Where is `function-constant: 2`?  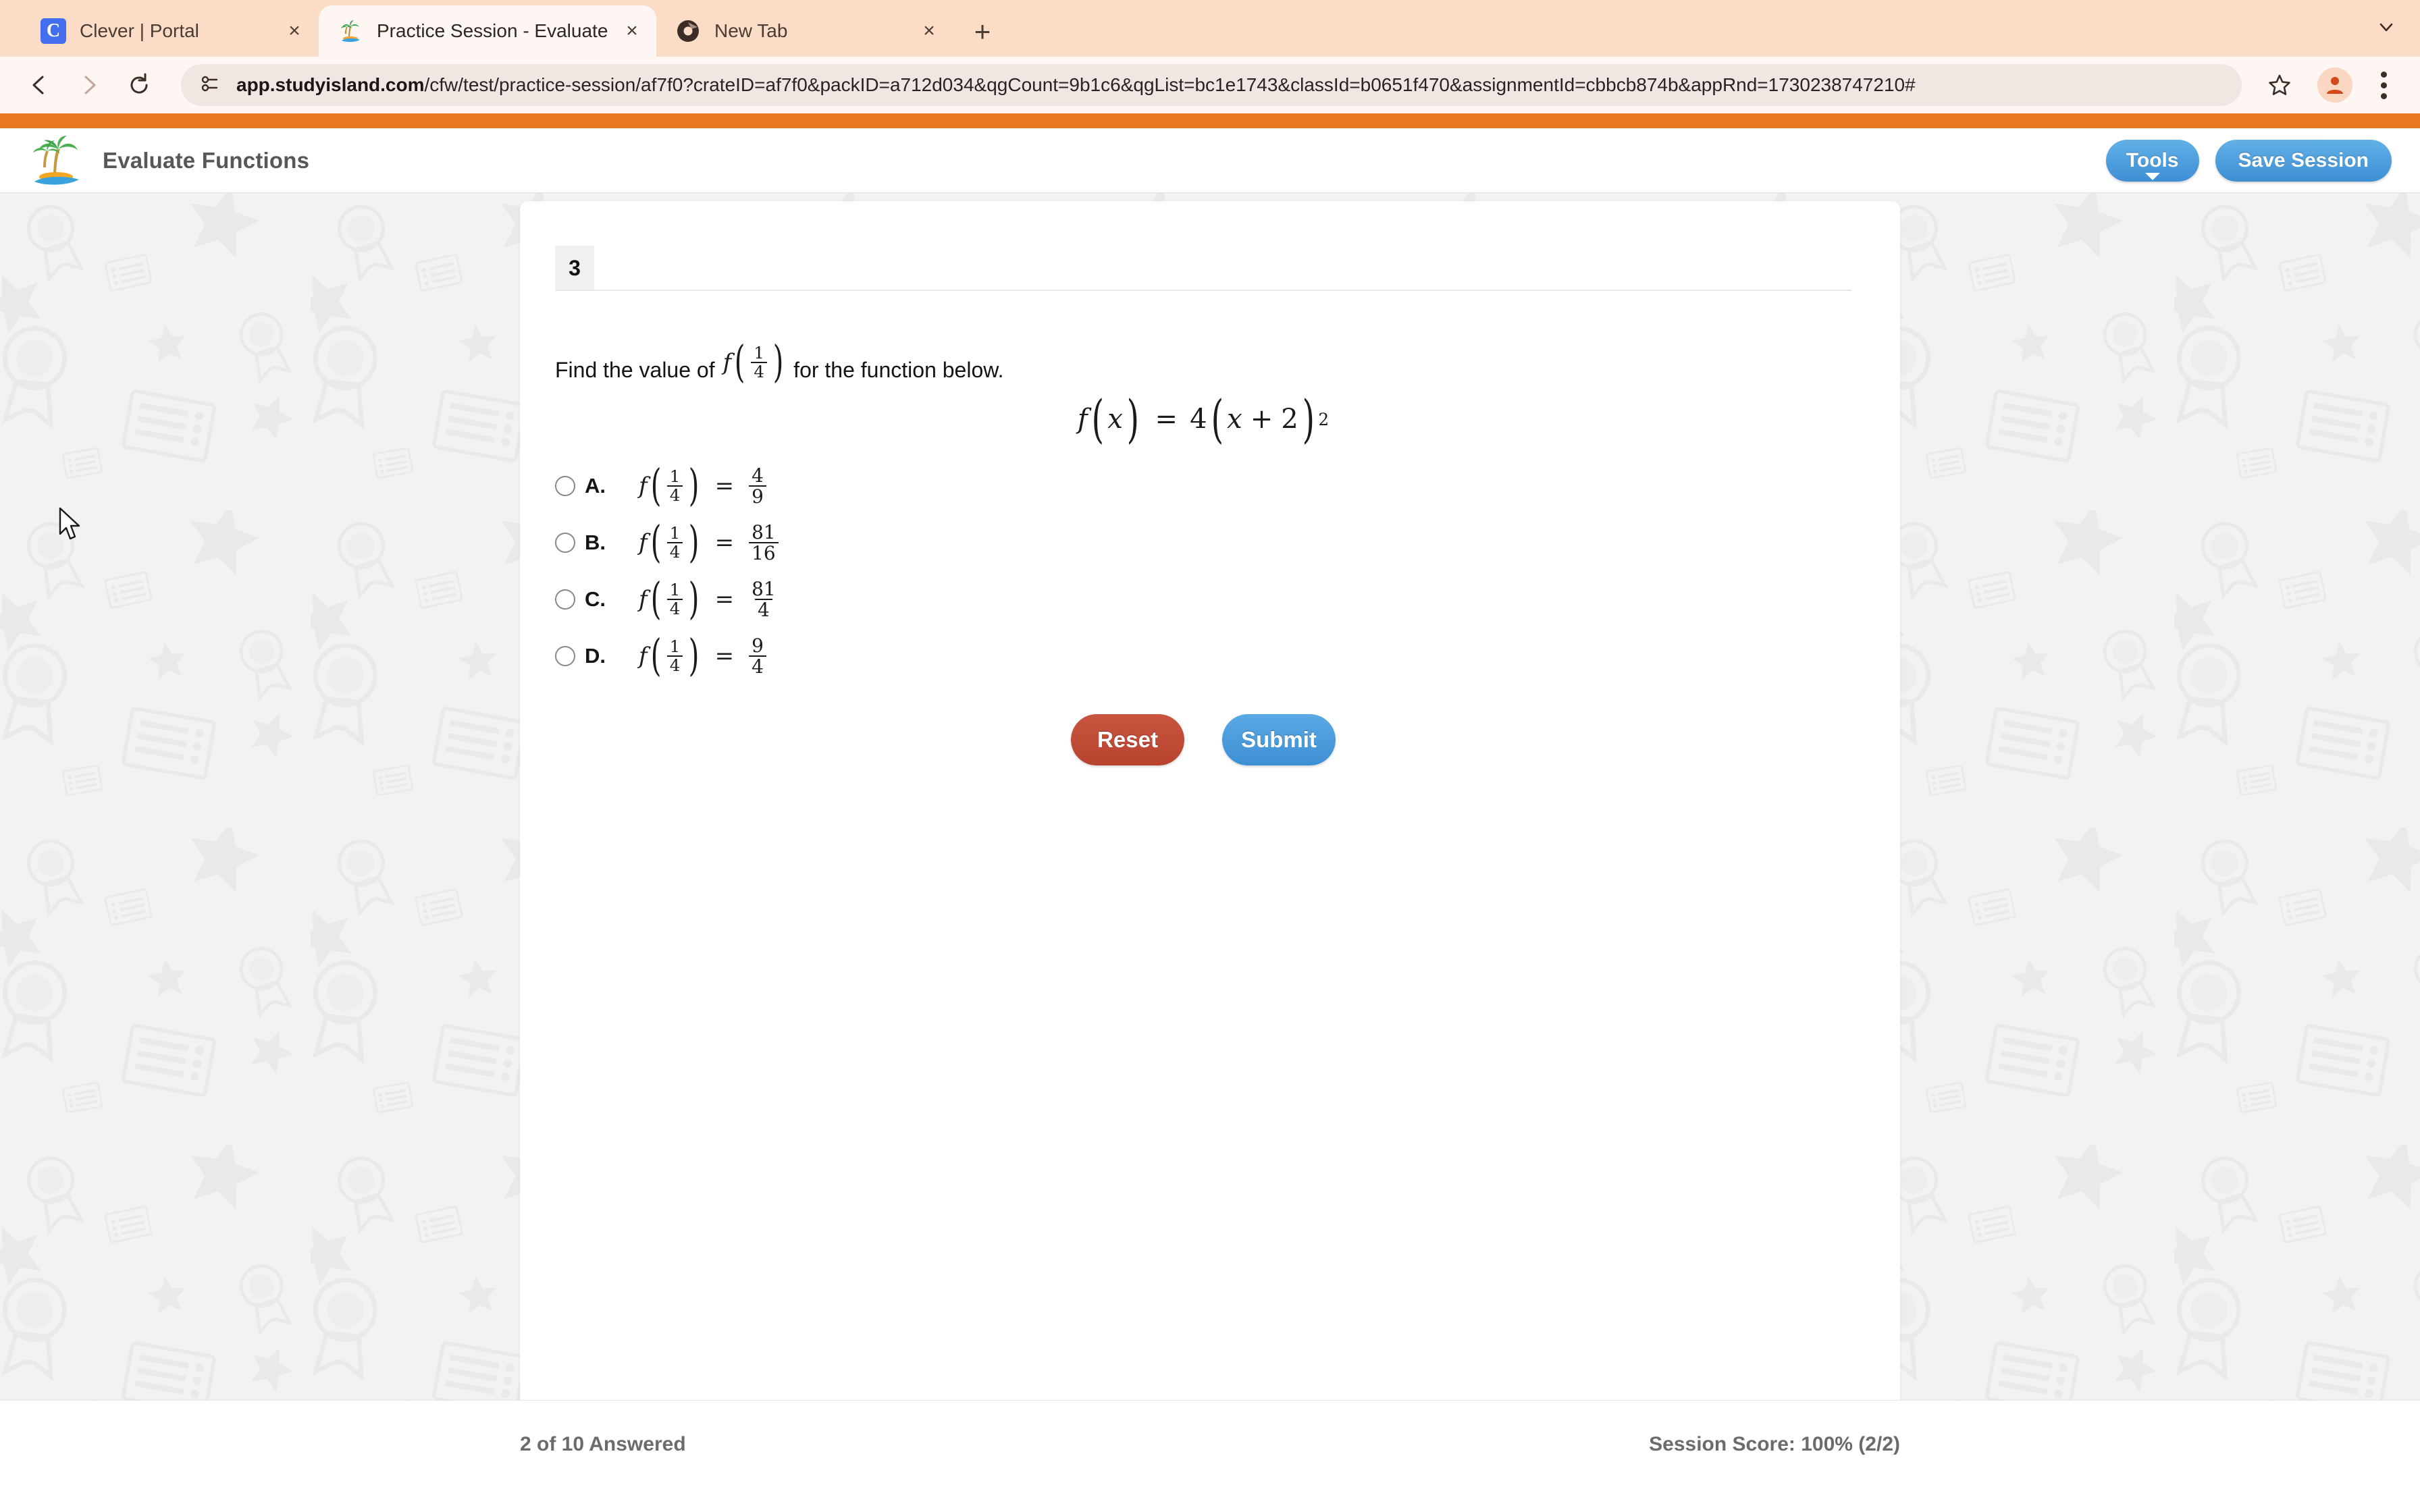 function-constant: 2 is located at coordinates (1289, 419).